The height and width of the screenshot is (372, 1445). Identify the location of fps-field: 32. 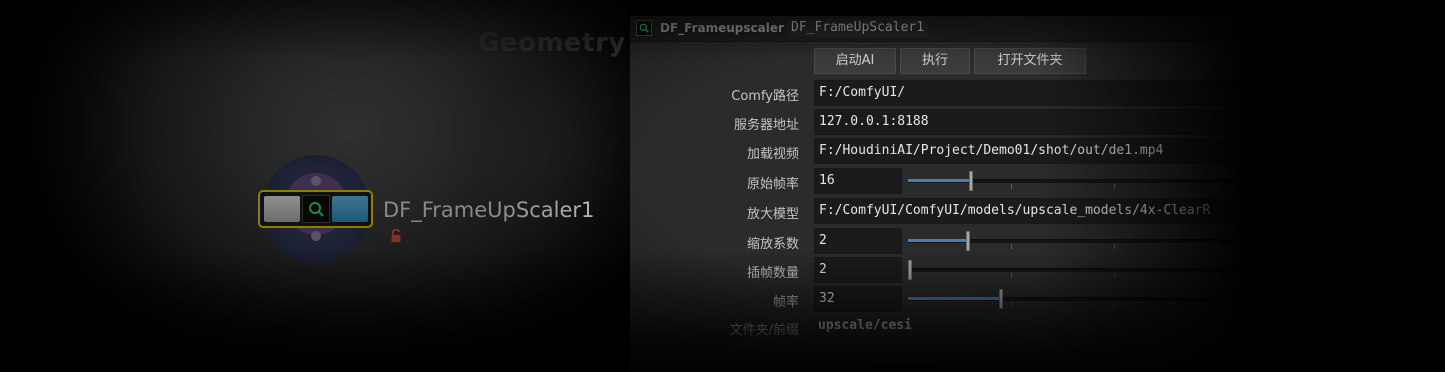
(858, 299).